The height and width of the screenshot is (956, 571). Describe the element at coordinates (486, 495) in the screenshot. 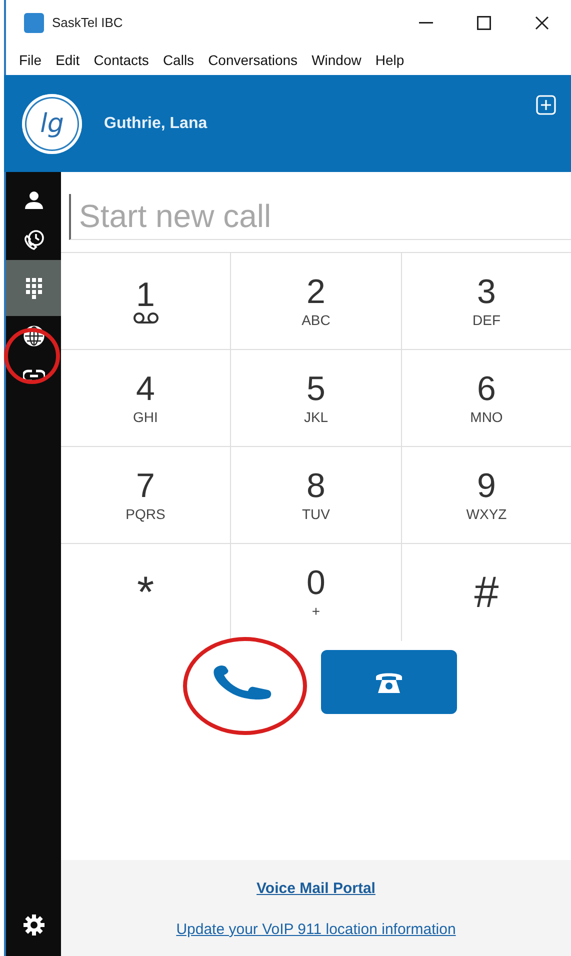

I see `dial-key: 9 WXYZ` at that location.